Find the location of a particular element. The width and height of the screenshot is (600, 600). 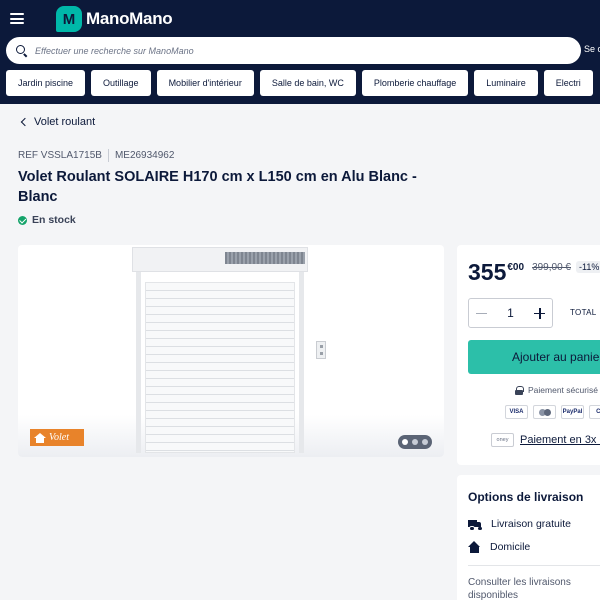

price-integer: 355 is located at coordinates (487, 272).